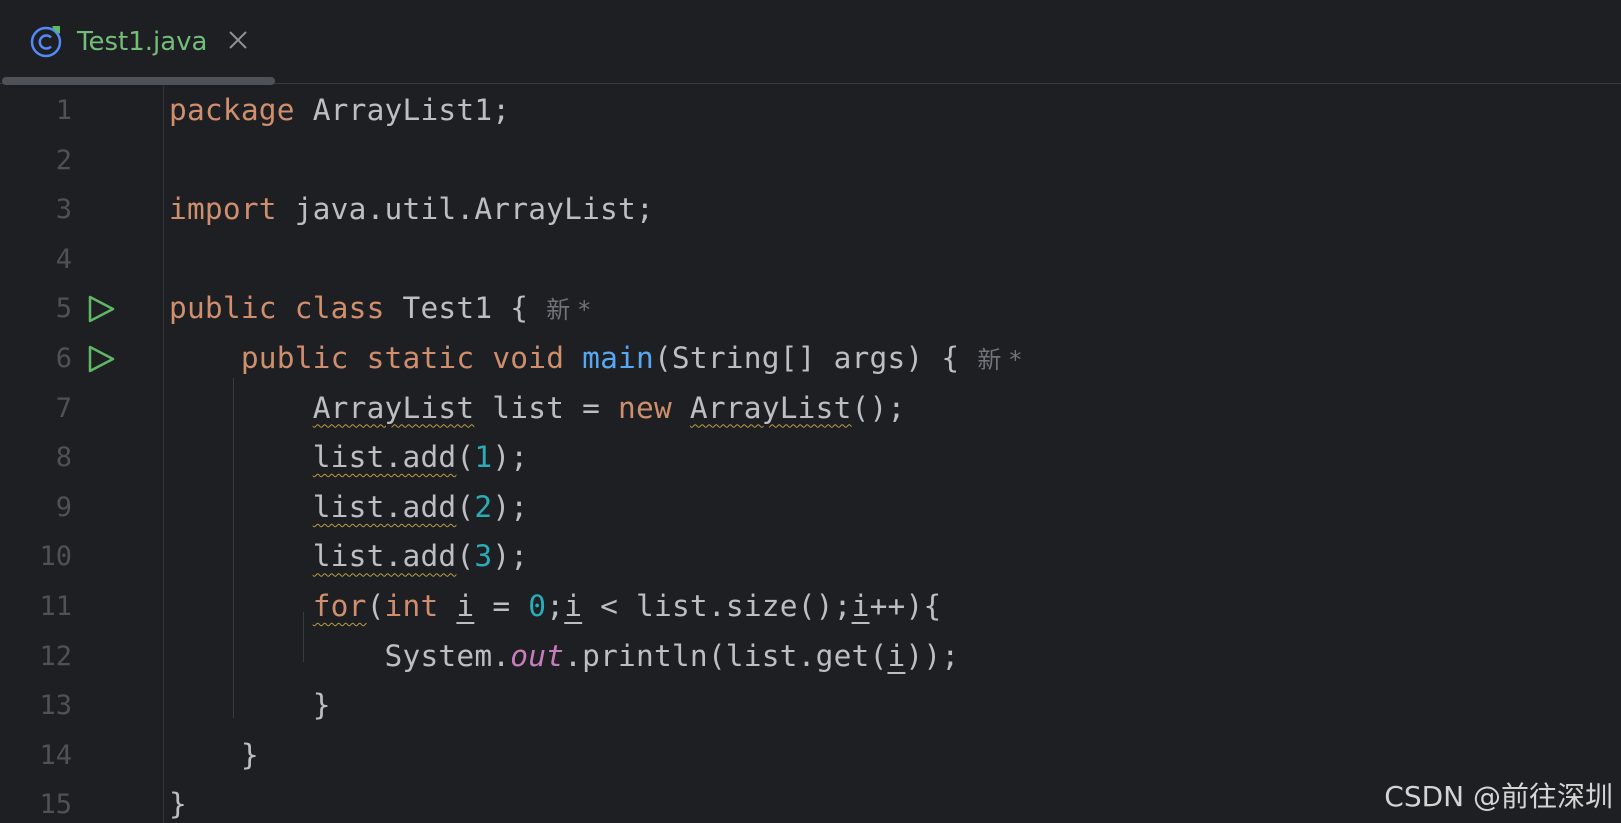  I want to click on code-line-15: 15 }, so click(810, 801).